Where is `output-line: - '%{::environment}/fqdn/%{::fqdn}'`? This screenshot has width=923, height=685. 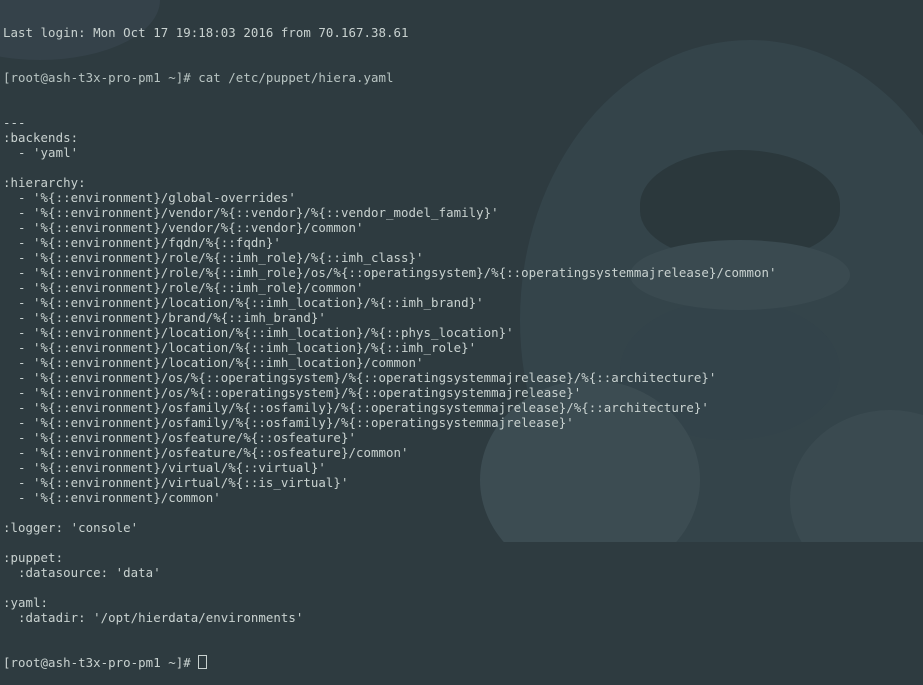 output-line: - '%{::environment}/fqdn/%{::fqdn}' is located at coordinates (142, 242).